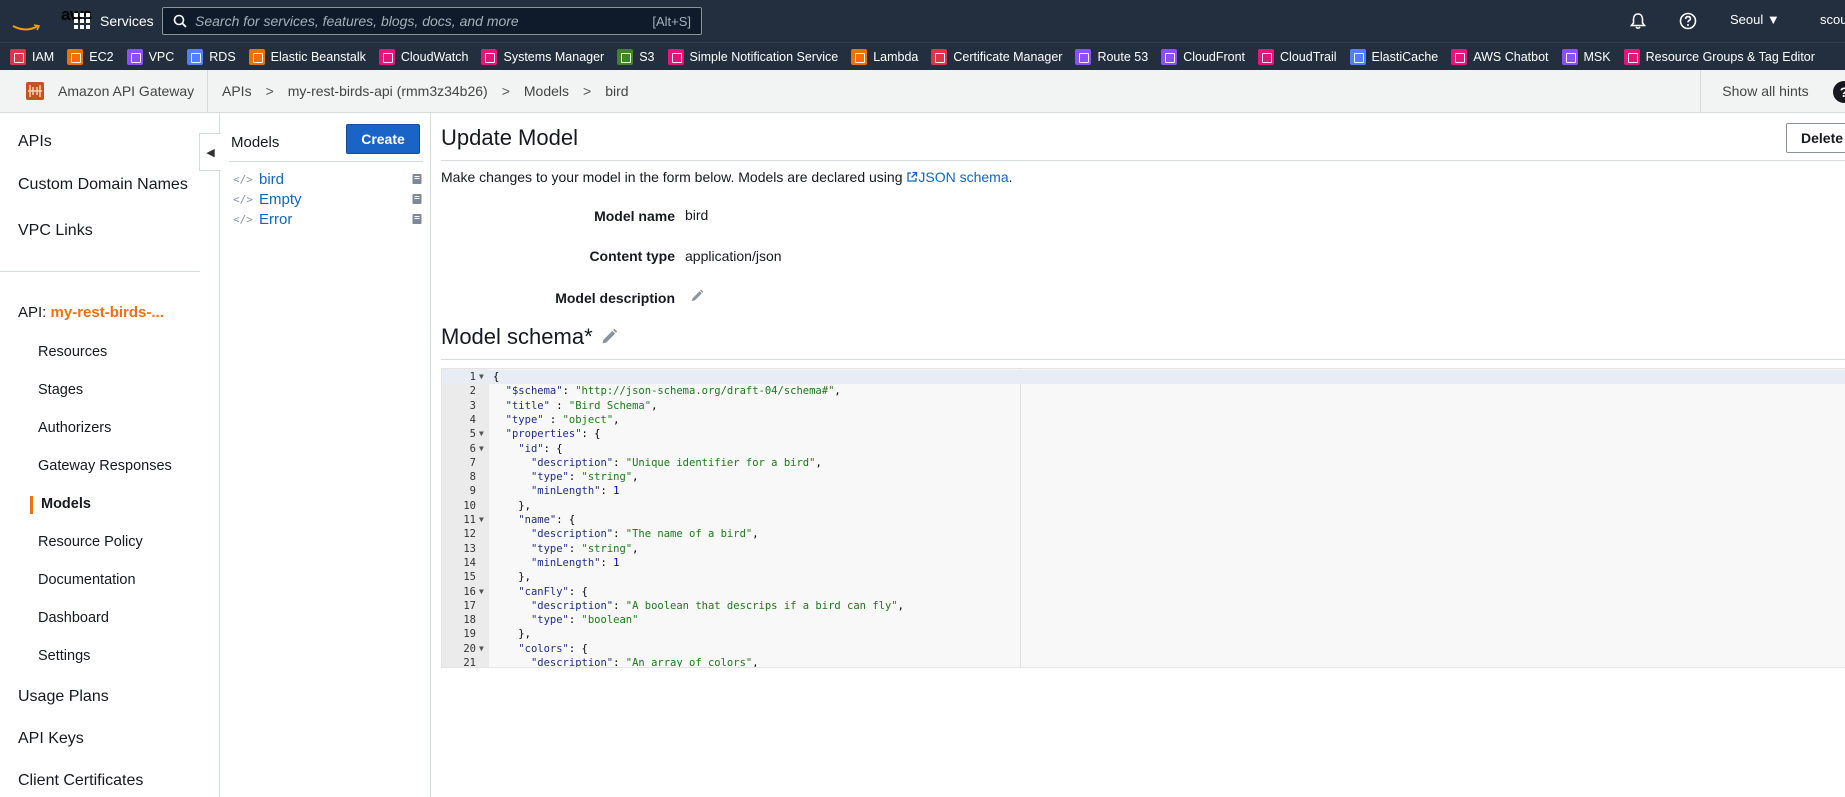 This screenshot has width=1845, height=797. I want to click on favorite-resource-groups-tag-editor: Resource Groups & Tag Editor, so click(1719, 56).